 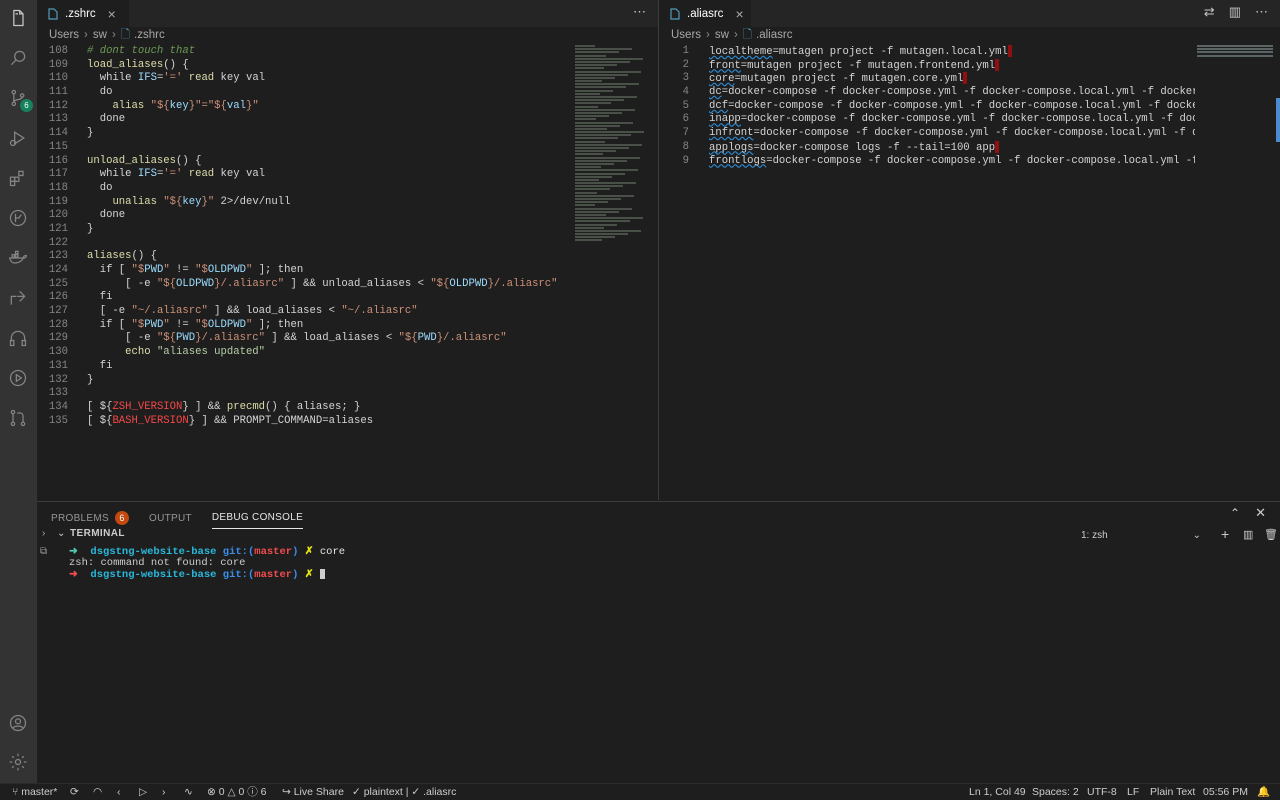 What do you see at coordinates (164, 792) in the screenshot?
I see `next-icon: ›` at bounding box center [164, 792].